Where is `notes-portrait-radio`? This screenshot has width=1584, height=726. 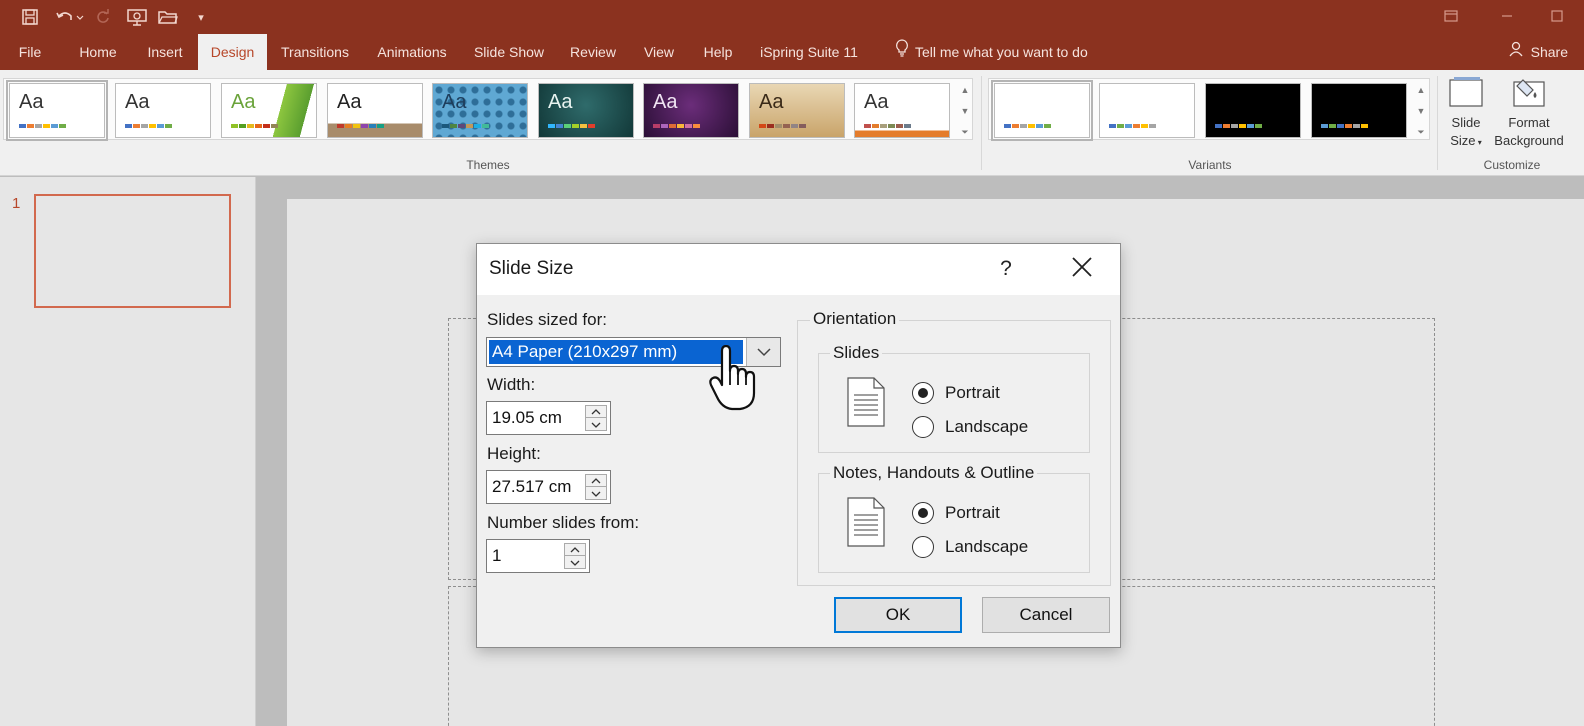 notes-portrait-radio is located at coordinates (923, 513).